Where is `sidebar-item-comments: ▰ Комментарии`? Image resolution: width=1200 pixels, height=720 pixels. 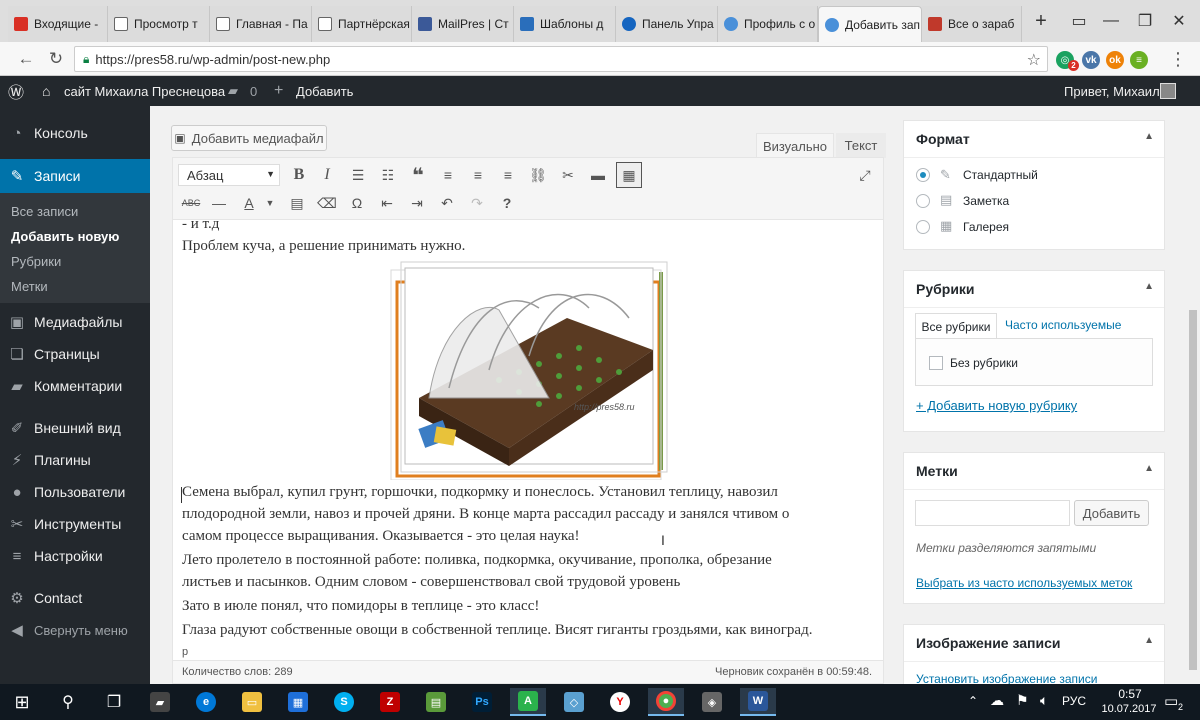 sidebar-item-comments: ▰ Комментарии is located at coordinates (75, 386).